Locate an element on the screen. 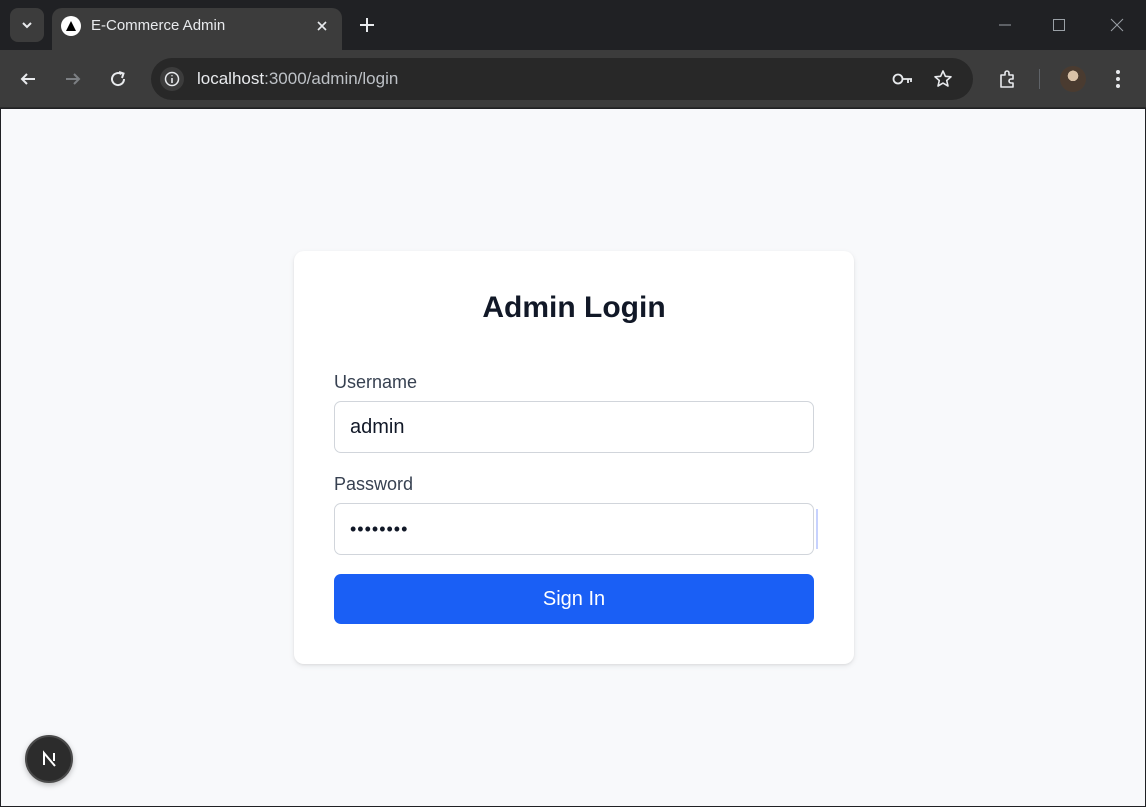 This screenshot has height=807, width=1146. browser-toolbar: localhost:3000/admin/login is located at coordinates (573, 79).